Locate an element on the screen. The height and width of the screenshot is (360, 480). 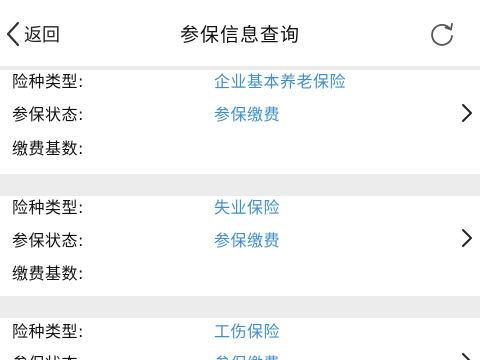
refresh-icon is located at coordinates (442, 34).